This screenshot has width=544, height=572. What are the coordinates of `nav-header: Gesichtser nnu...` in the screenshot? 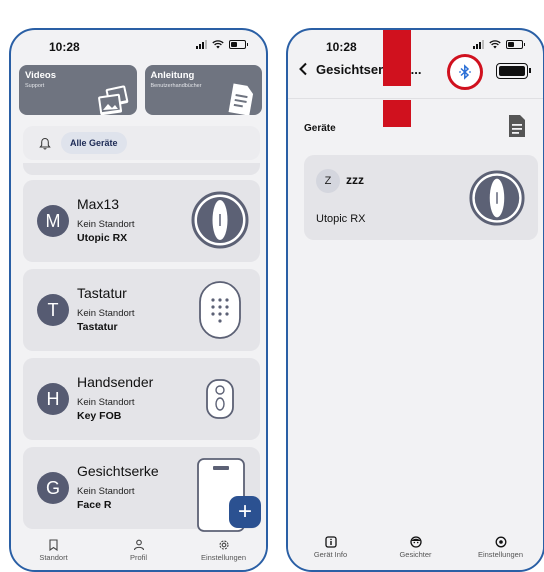 It's located at (415, 72).